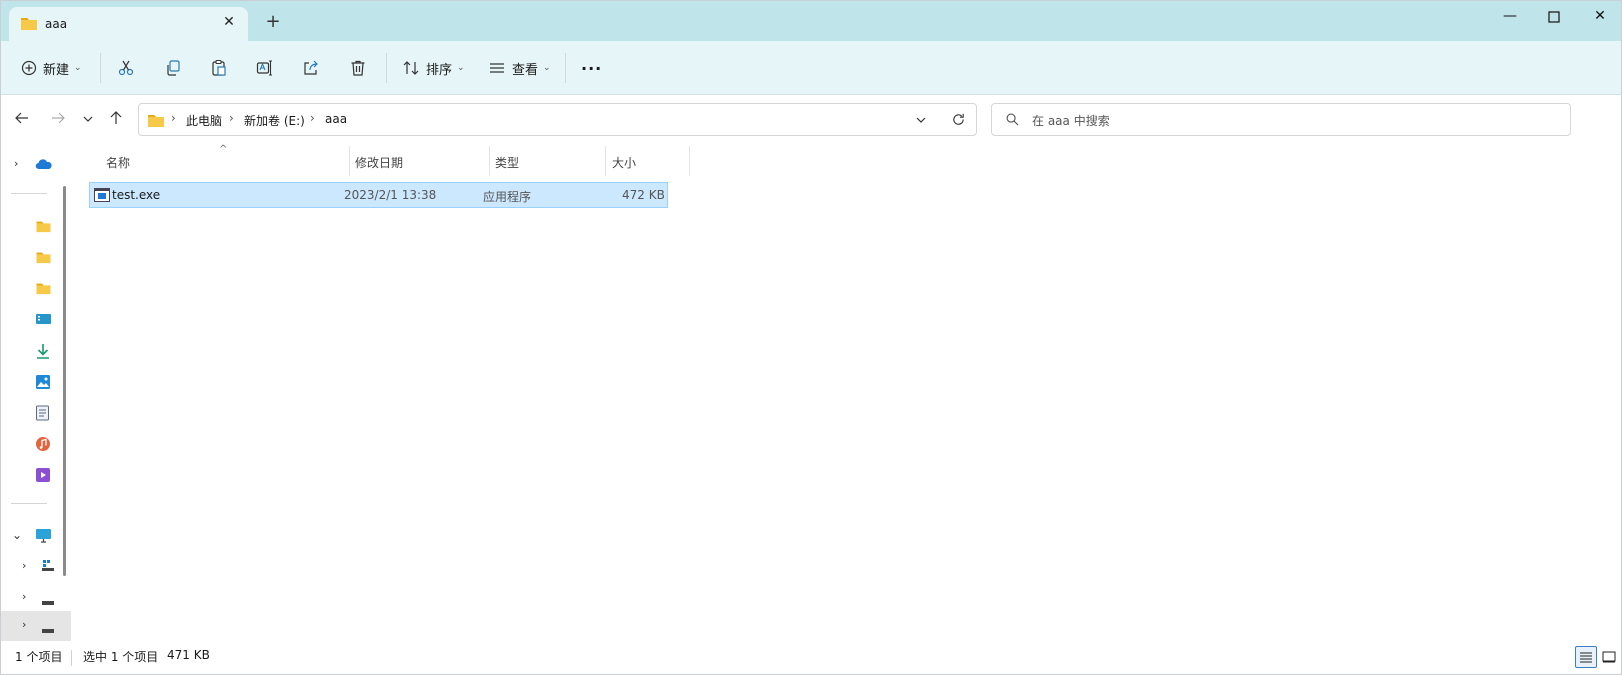  What do you see at coordinates (557, 119) in the screenshot?
I see `address-bar: › 此电脑 › 新加卷 (E:) › aaa` at bounding box center [557, 119].